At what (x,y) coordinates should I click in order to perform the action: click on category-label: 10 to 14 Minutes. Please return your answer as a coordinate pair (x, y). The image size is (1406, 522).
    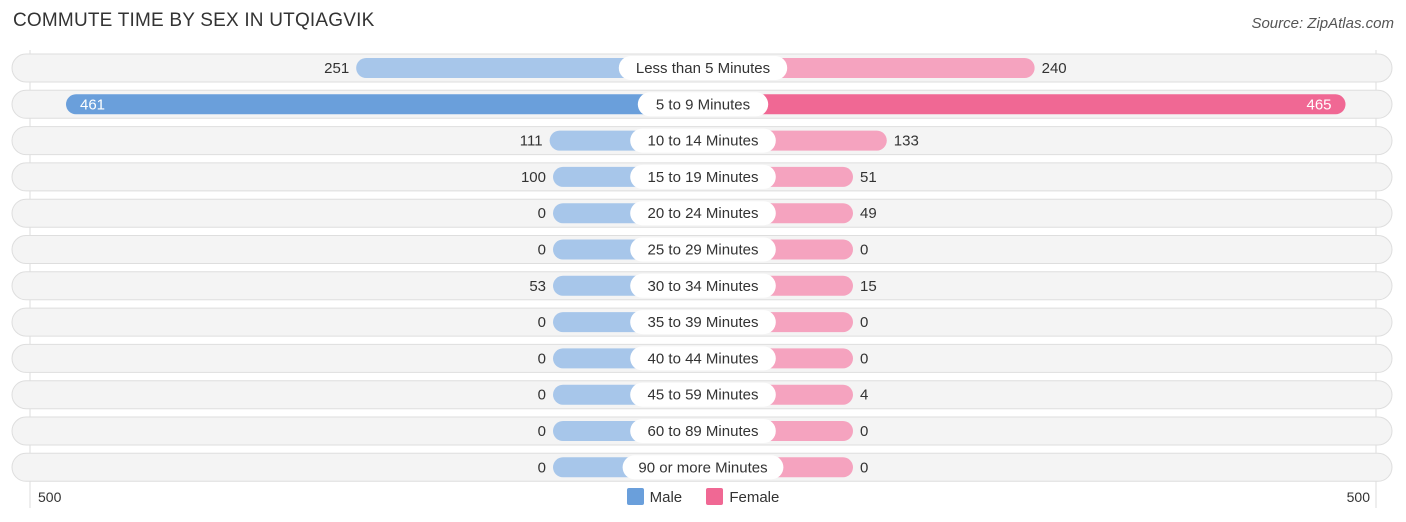
    Looking at the image, I should click on (703, 141).